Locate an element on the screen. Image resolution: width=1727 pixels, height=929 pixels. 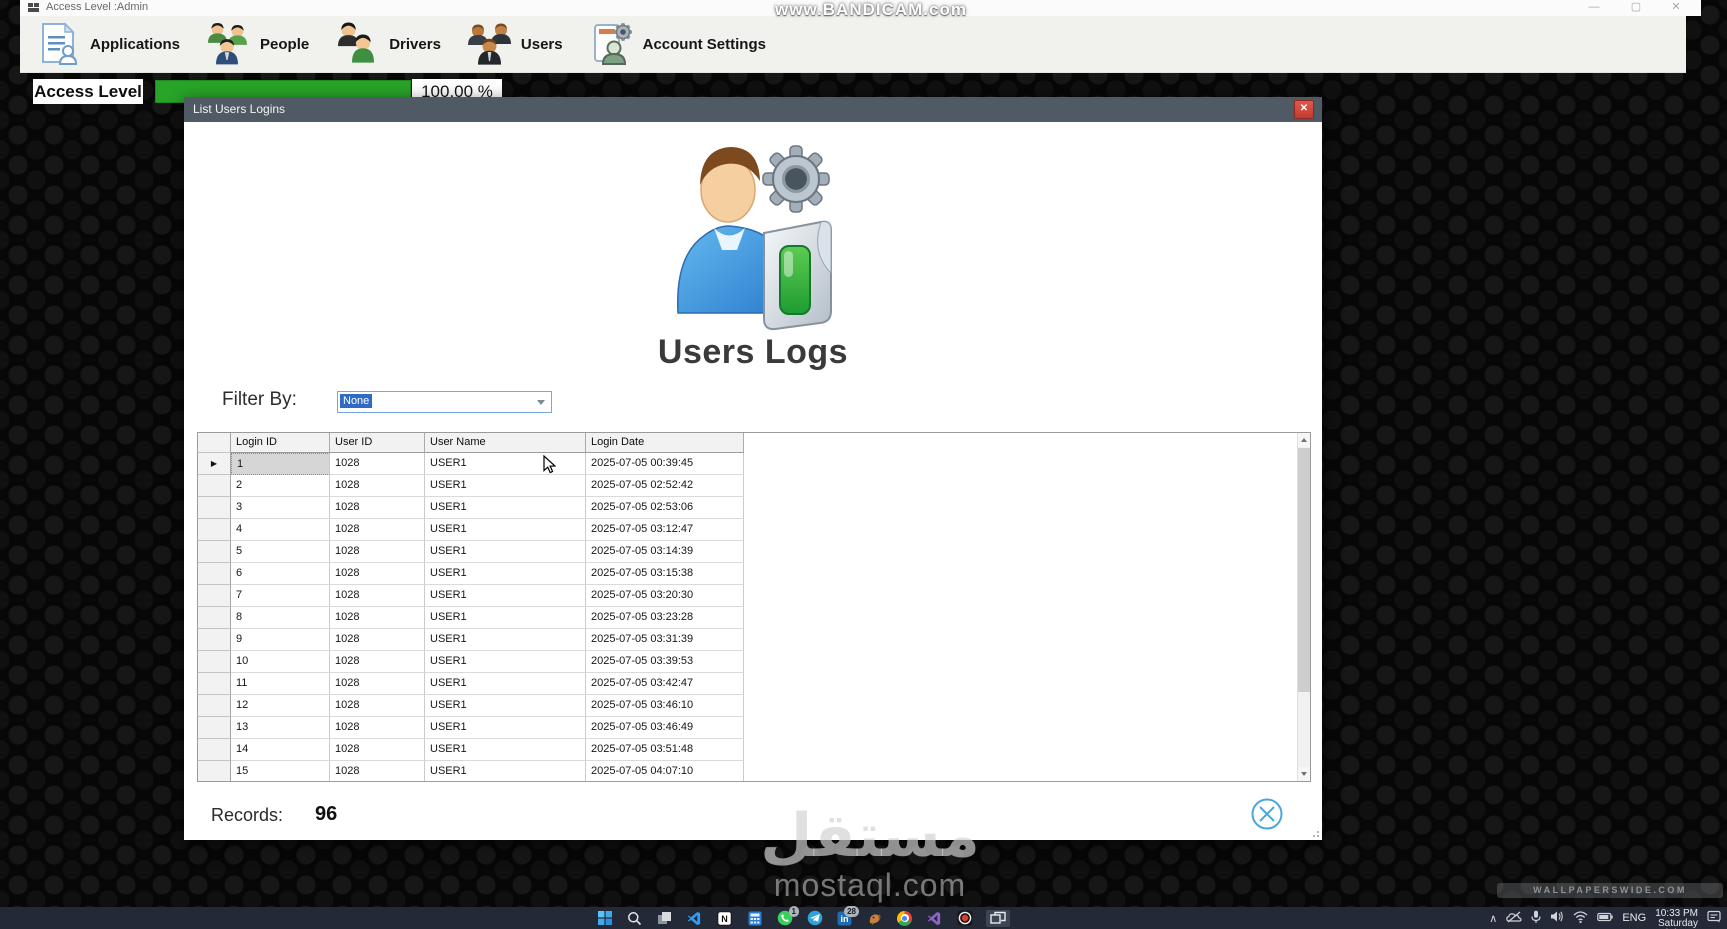
cell: 3 is located at coordinates (280, 508).